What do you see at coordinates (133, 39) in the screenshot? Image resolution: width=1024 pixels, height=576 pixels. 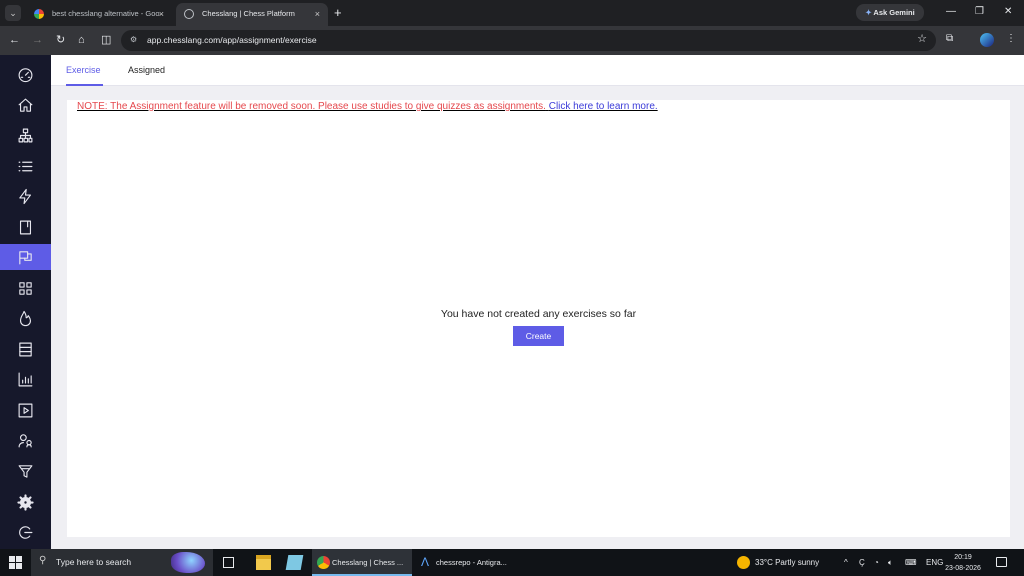 I see `site-info-icon: ⚙` at bounding box center [133, 39].